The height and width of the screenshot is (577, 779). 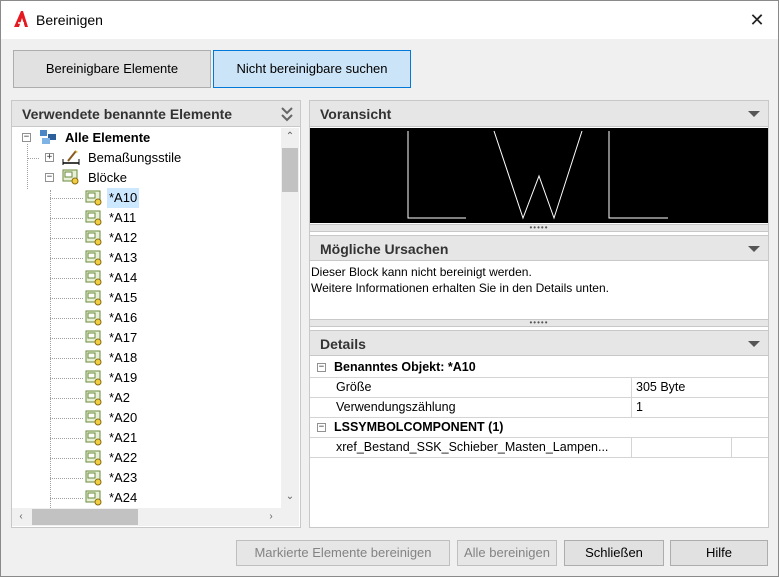 What do you see at coordinates (123, 317) in the screenshot?
I see `tree-block-label: *A16` at bounding box center [123, 317].